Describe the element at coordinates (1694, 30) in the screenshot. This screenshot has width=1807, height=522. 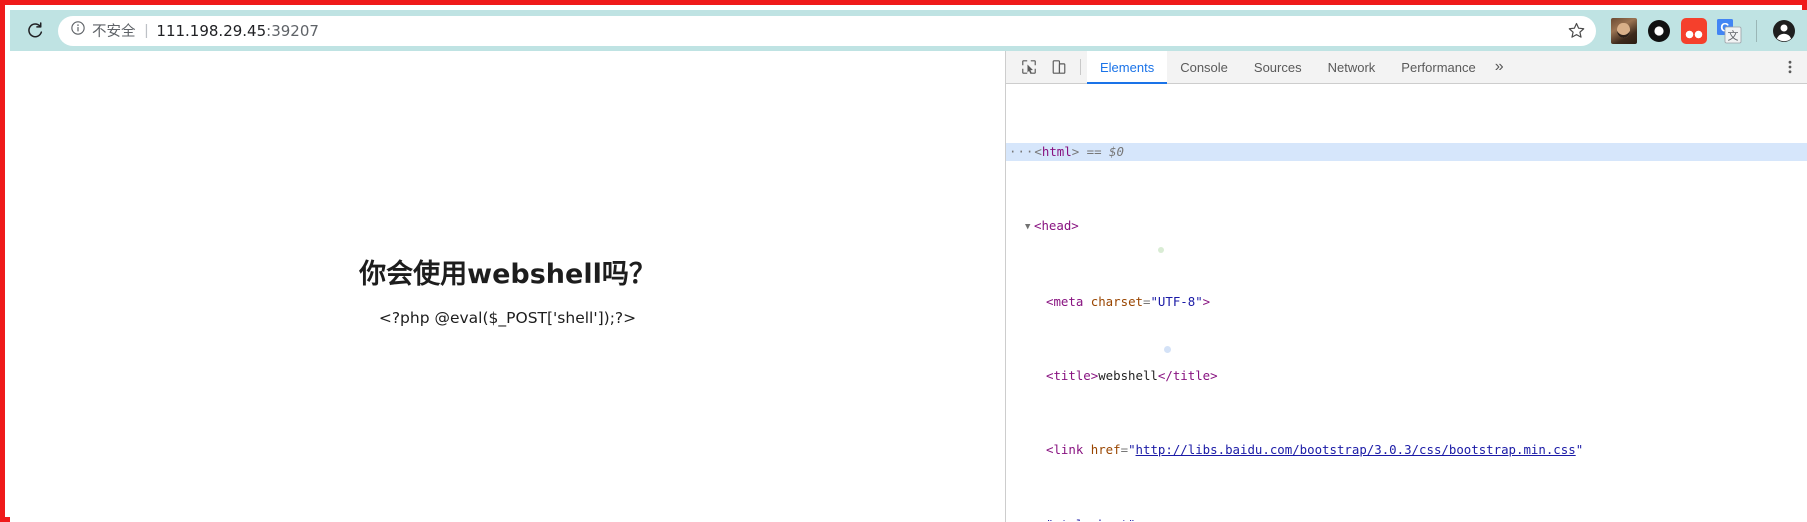
I see `red-extension-icon` at that location.